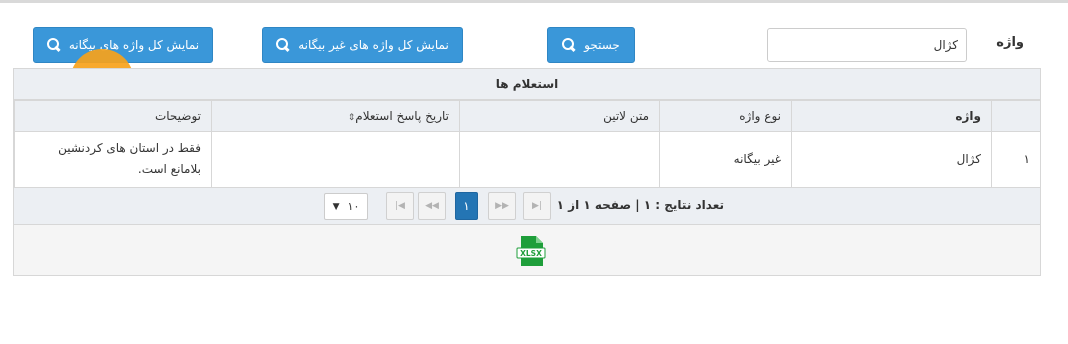  I want to click on previous-page-icon: ▶▶, so click(502, 206).